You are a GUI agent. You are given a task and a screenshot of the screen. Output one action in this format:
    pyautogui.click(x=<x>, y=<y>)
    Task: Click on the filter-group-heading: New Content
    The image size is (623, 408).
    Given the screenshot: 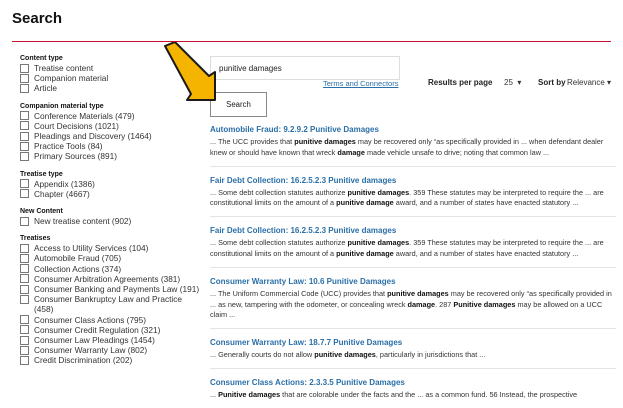 What is the action you would take?
    pyautogui.click(x=41, y=212)
    